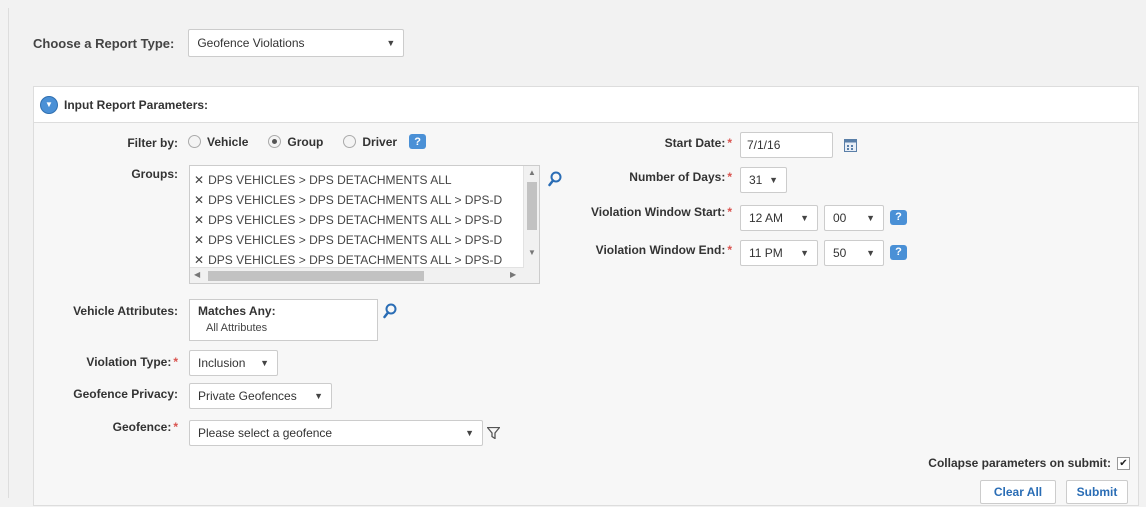  Describe the element at coordinates (786, 145) in the screenshot. I see `start-date-input: 7/1/16` at that location.